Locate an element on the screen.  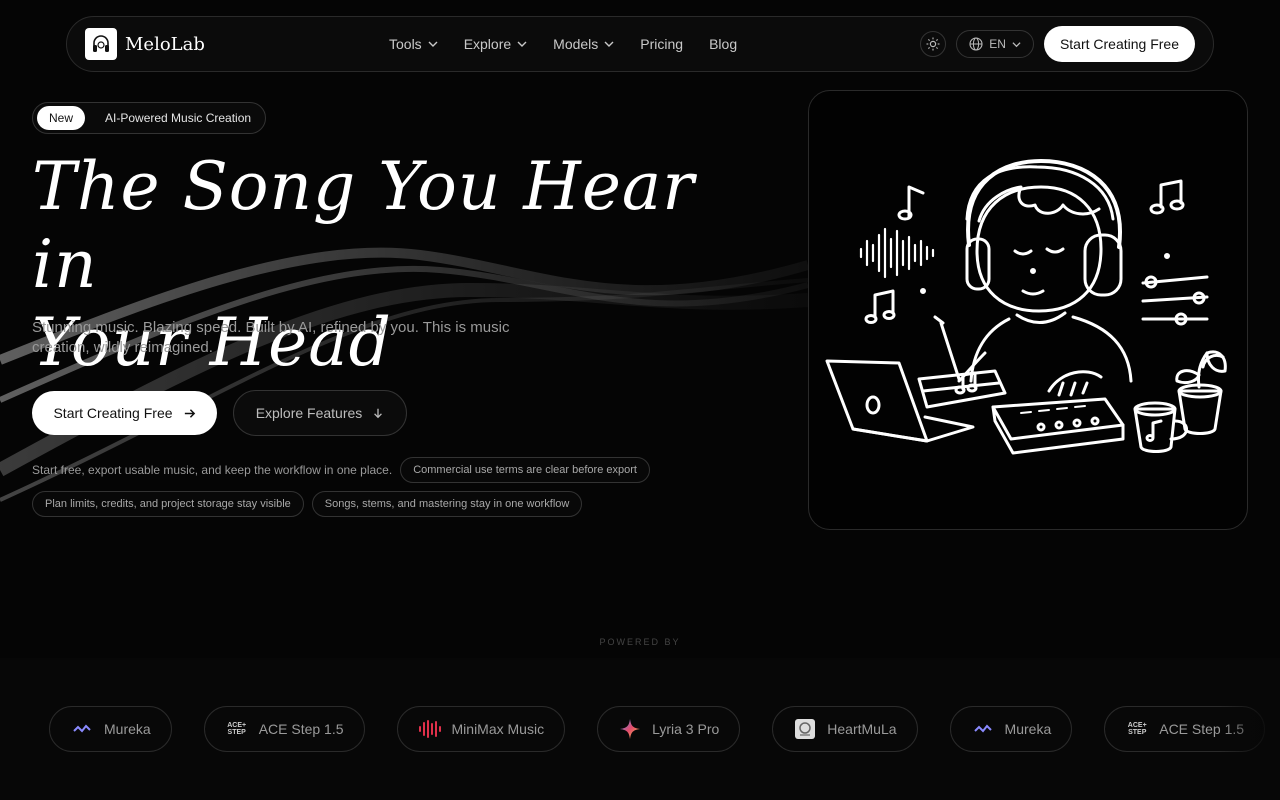
brand-name: MeloLab is located at coordinates (165, 44).